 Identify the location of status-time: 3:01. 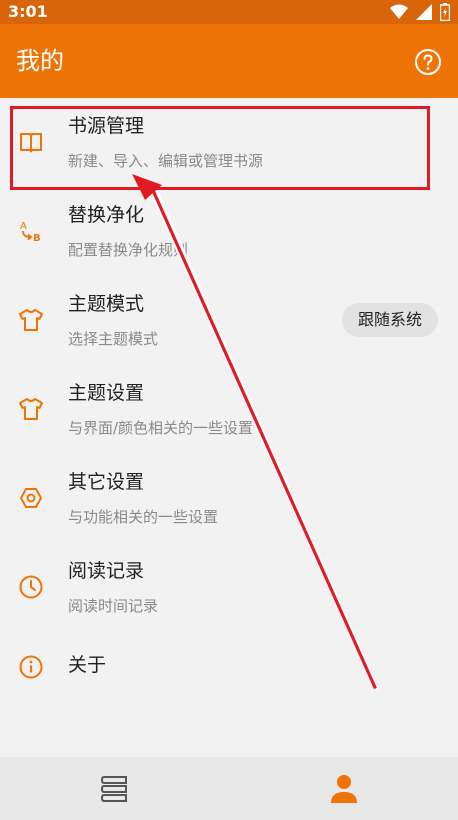
(28, 11).